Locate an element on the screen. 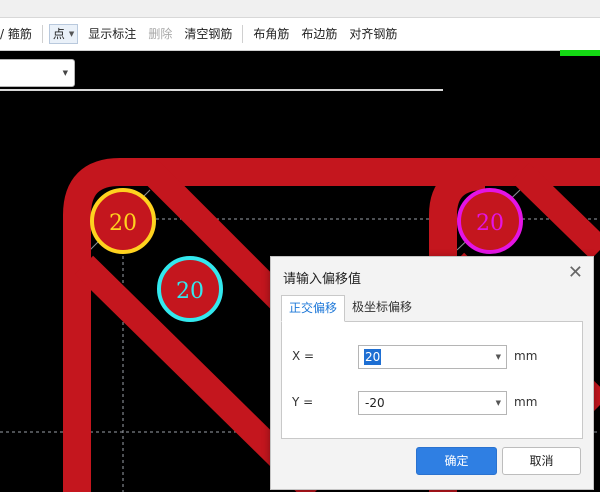  y-label: Y = is located at coordinates (303, 402).